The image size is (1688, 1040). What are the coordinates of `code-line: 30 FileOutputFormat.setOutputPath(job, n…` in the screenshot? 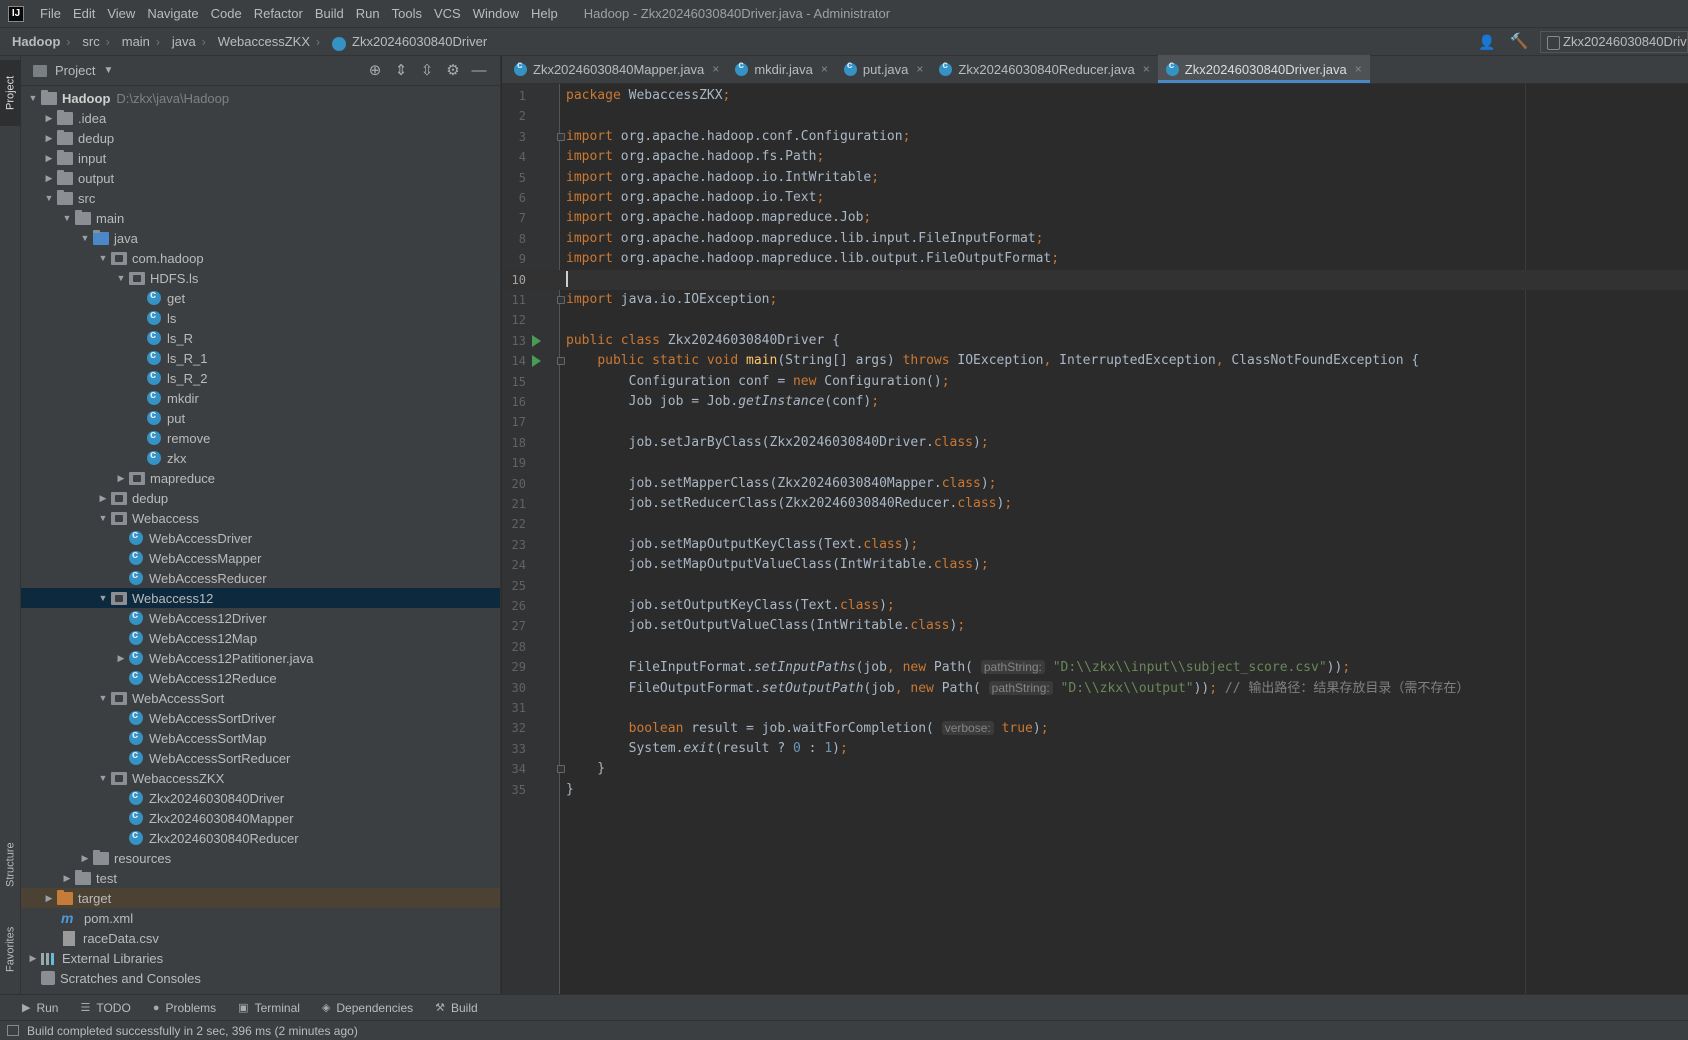 It's located at (1095, 688).